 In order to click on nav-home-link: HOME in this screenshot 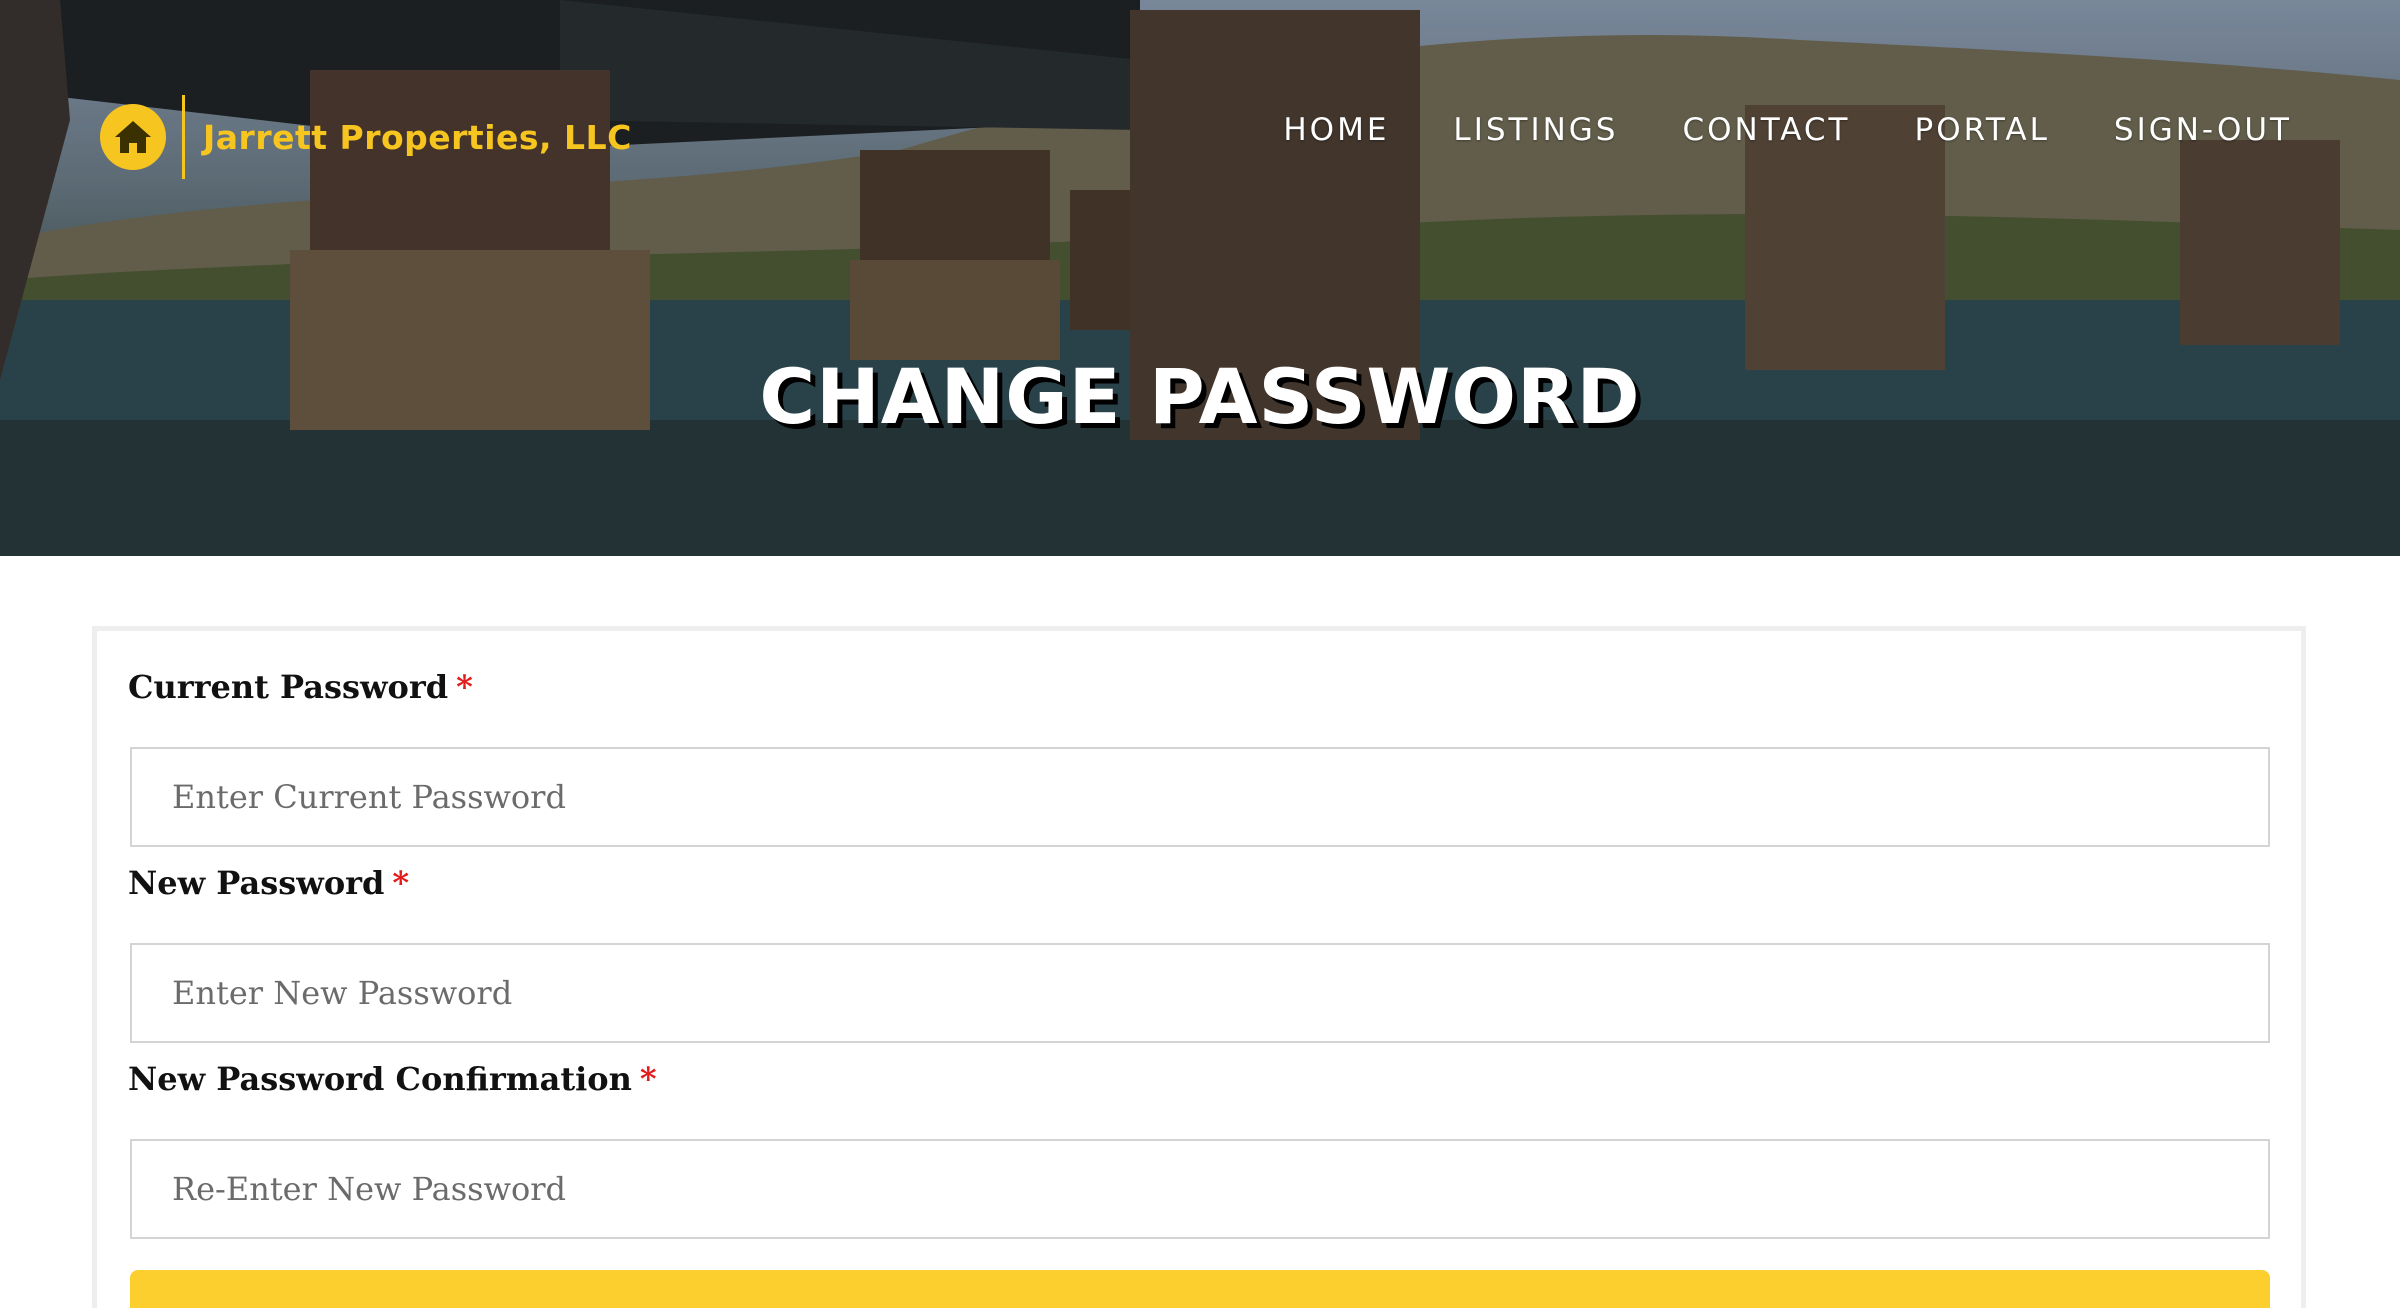, I will do `click(1336, 130)`.